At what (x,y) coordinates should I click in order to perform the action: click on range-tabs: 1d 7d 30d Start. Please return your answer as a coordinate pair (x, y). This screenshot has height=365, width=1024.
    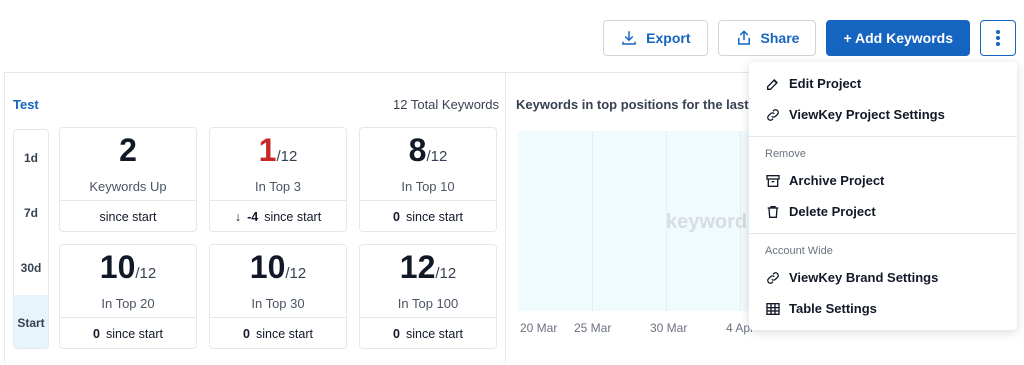
    Looking at the image, I should click on (31, 239).